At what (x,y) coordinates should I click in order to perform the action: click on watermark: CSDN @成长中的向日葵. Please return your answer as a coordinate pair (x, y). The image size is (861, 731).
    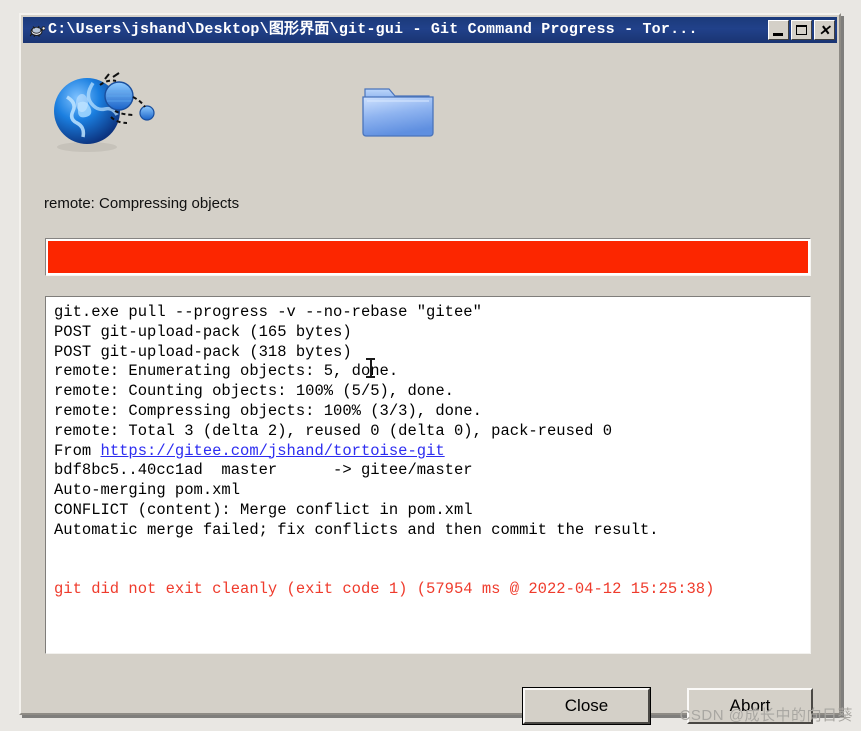
    Looking at the image, I should click on (766, 715).